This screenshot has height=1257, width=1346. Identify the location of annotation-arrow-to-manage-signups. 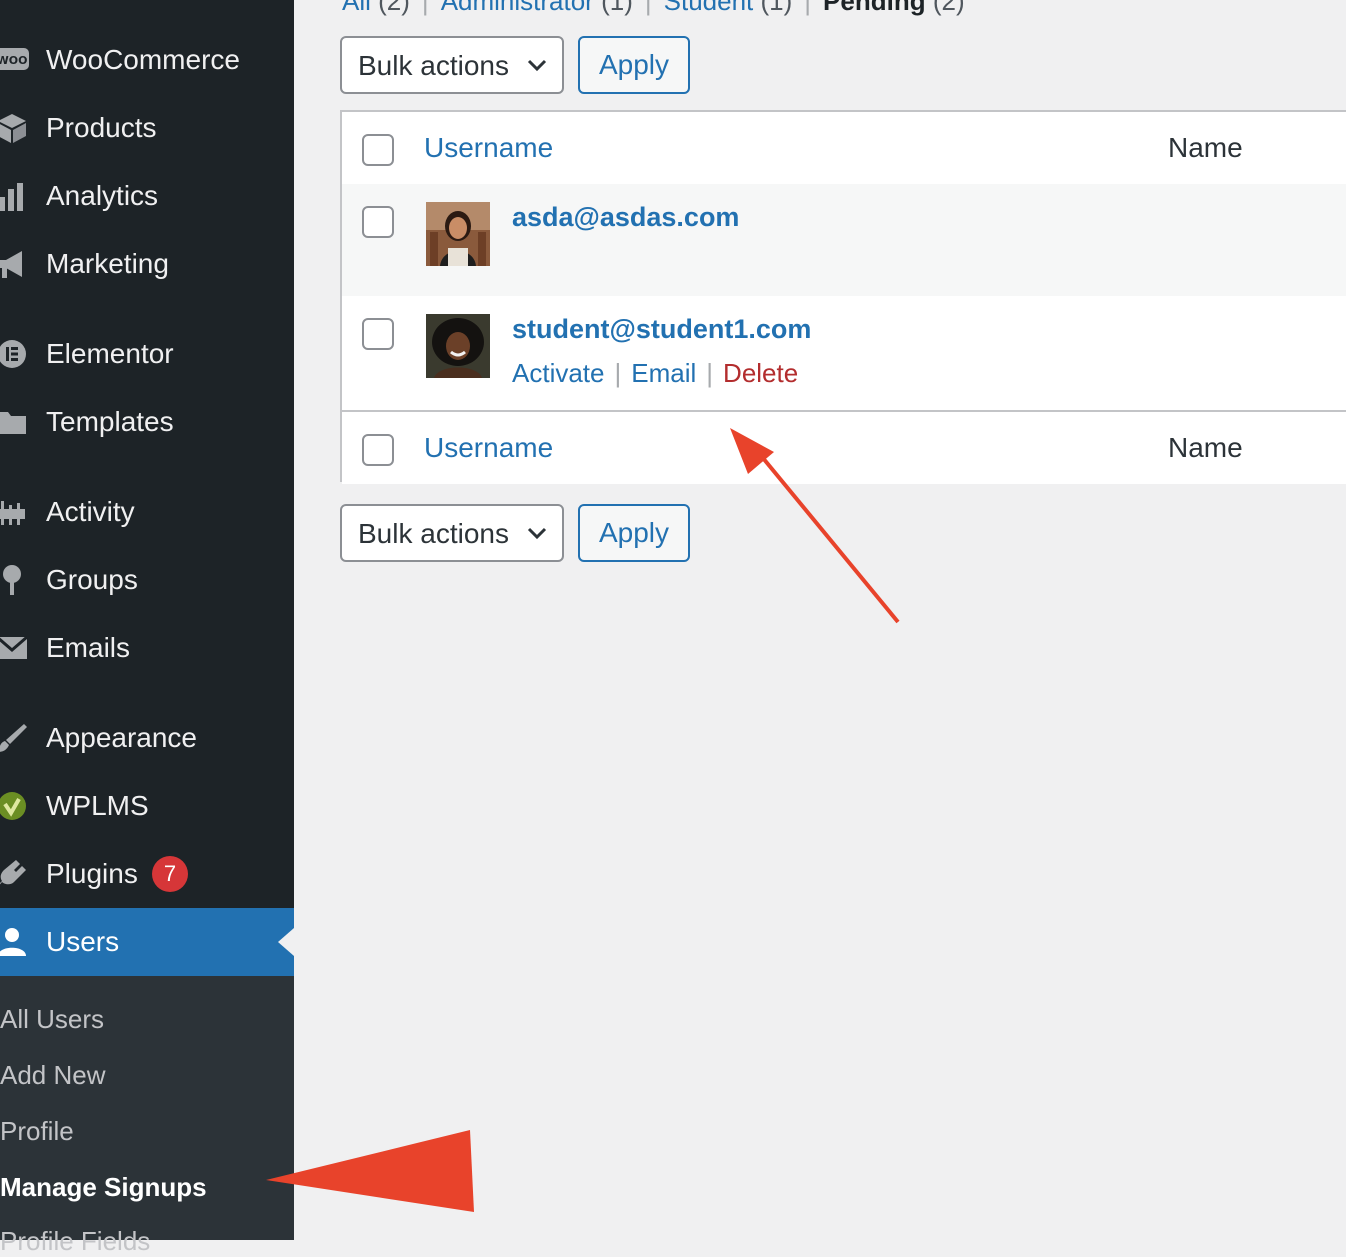
(370, 1171).